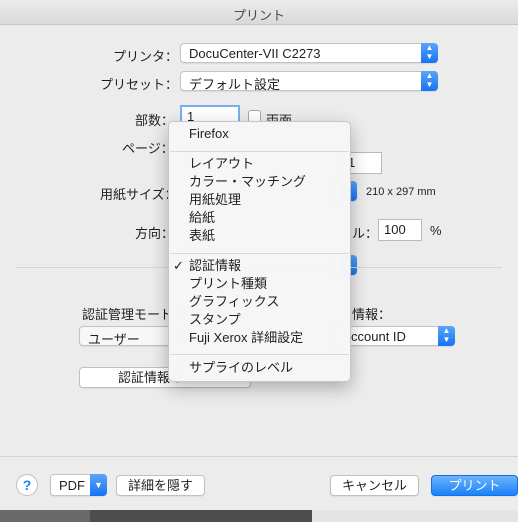 The width and height of the screenshot is (518, 522). I want to click on menu-item-advanced-settings: Fuji Xerox 詳細設定, so click(246, 338).